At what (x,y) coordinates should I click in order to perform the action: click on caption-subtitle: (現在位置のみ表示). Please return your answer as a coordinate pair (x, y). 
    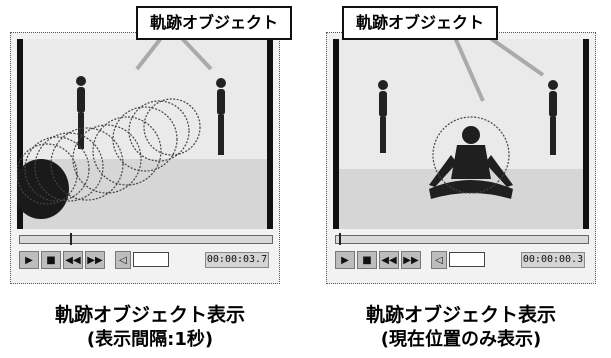
    Looking at the image, I should click on (461, 339).